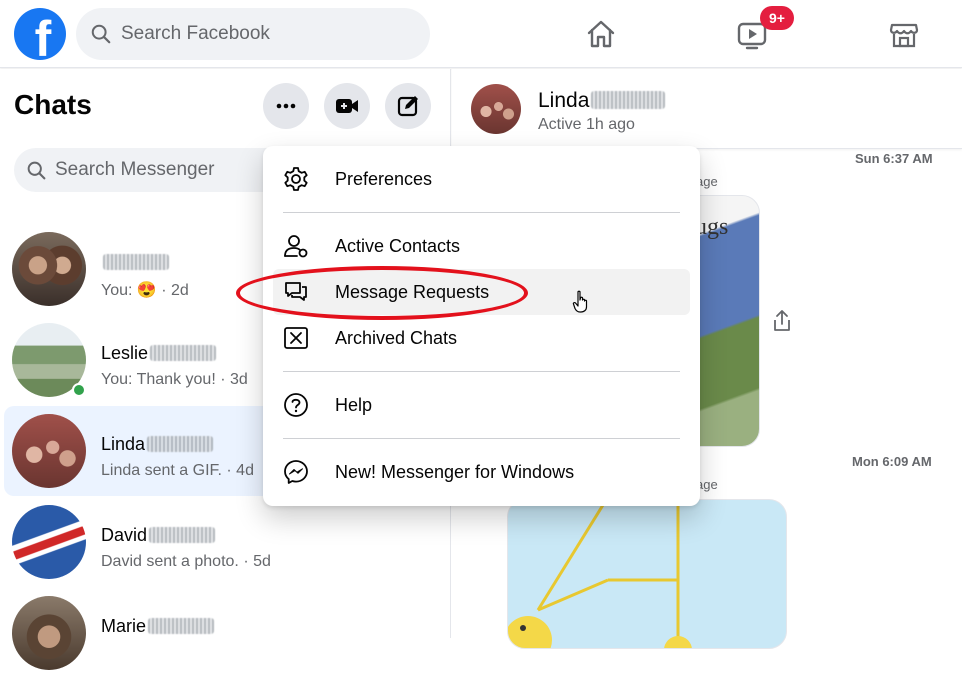 This screenshot has height=678, width=962. What do you see at coordinates (581, 304) in the screenshot?
I see `hand-cursor-icon` at bounding box center [581, 304].